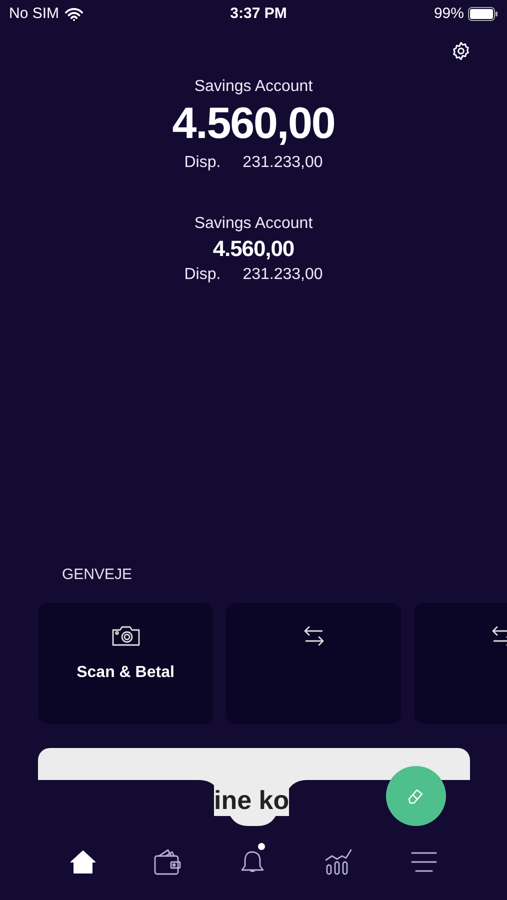 This screenshot has height=900, width=507. Describe the element at coordinates (338, 862) in the screenshot. I see `bar-chart-icon` at that location.